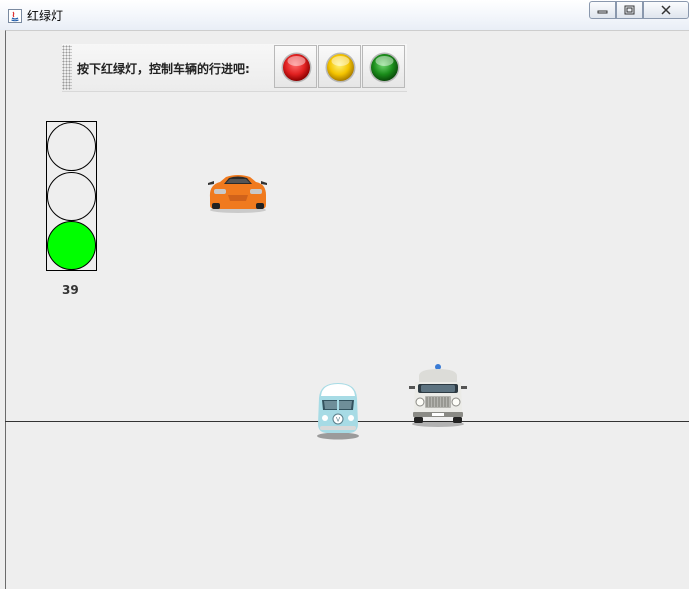 This screenshot has width=689, height=589. What do you see at coordinates (67, 67) in the screenshot?
I see `toolbar-grip-handle` at bounding box center [67, 67].